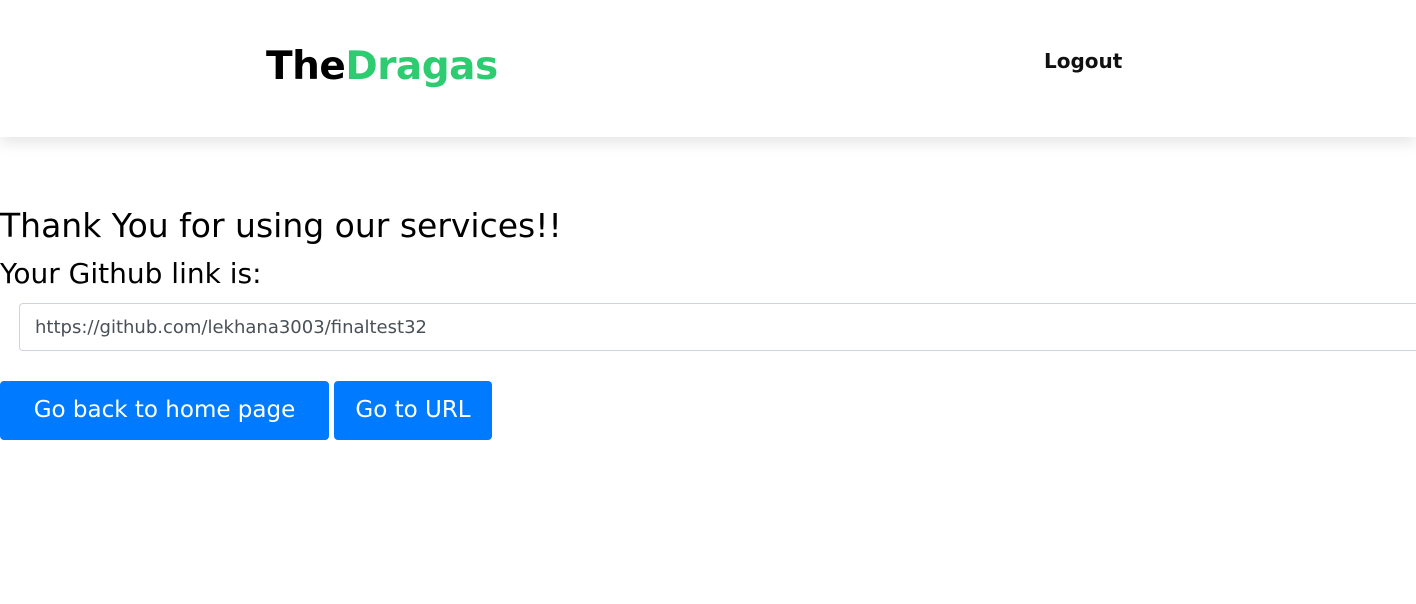 Image resolution: width=1416 pixels, height=604 pixels. I want to click on brand-text-dragas: Dragas, so click(421, 66).